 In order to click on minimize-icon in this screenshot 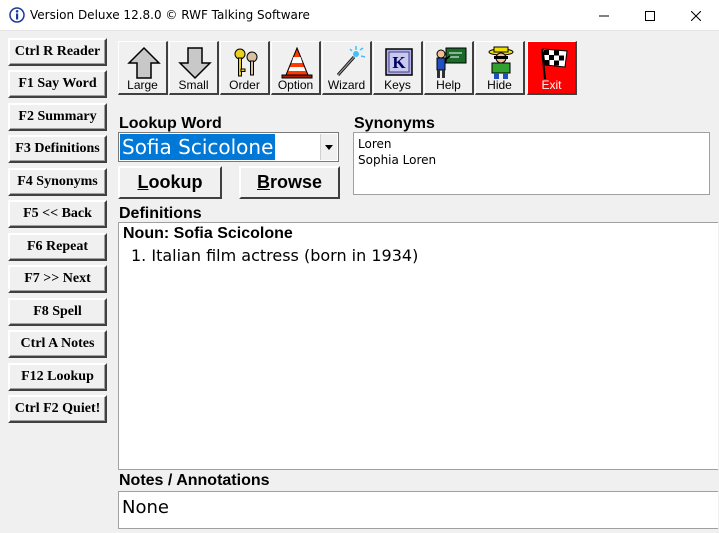, I will do `click(604, 15)`.